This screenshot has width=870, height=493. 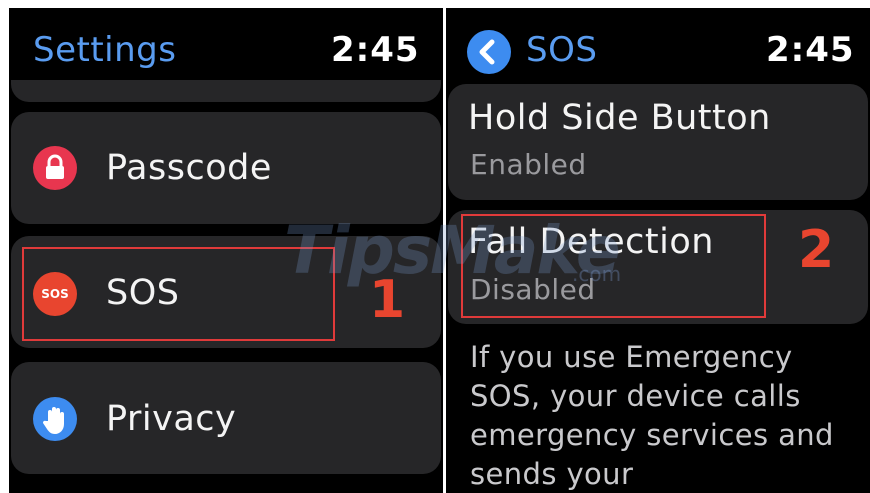 I want to click on chevron-left-icon, so click(x=487, y=52).